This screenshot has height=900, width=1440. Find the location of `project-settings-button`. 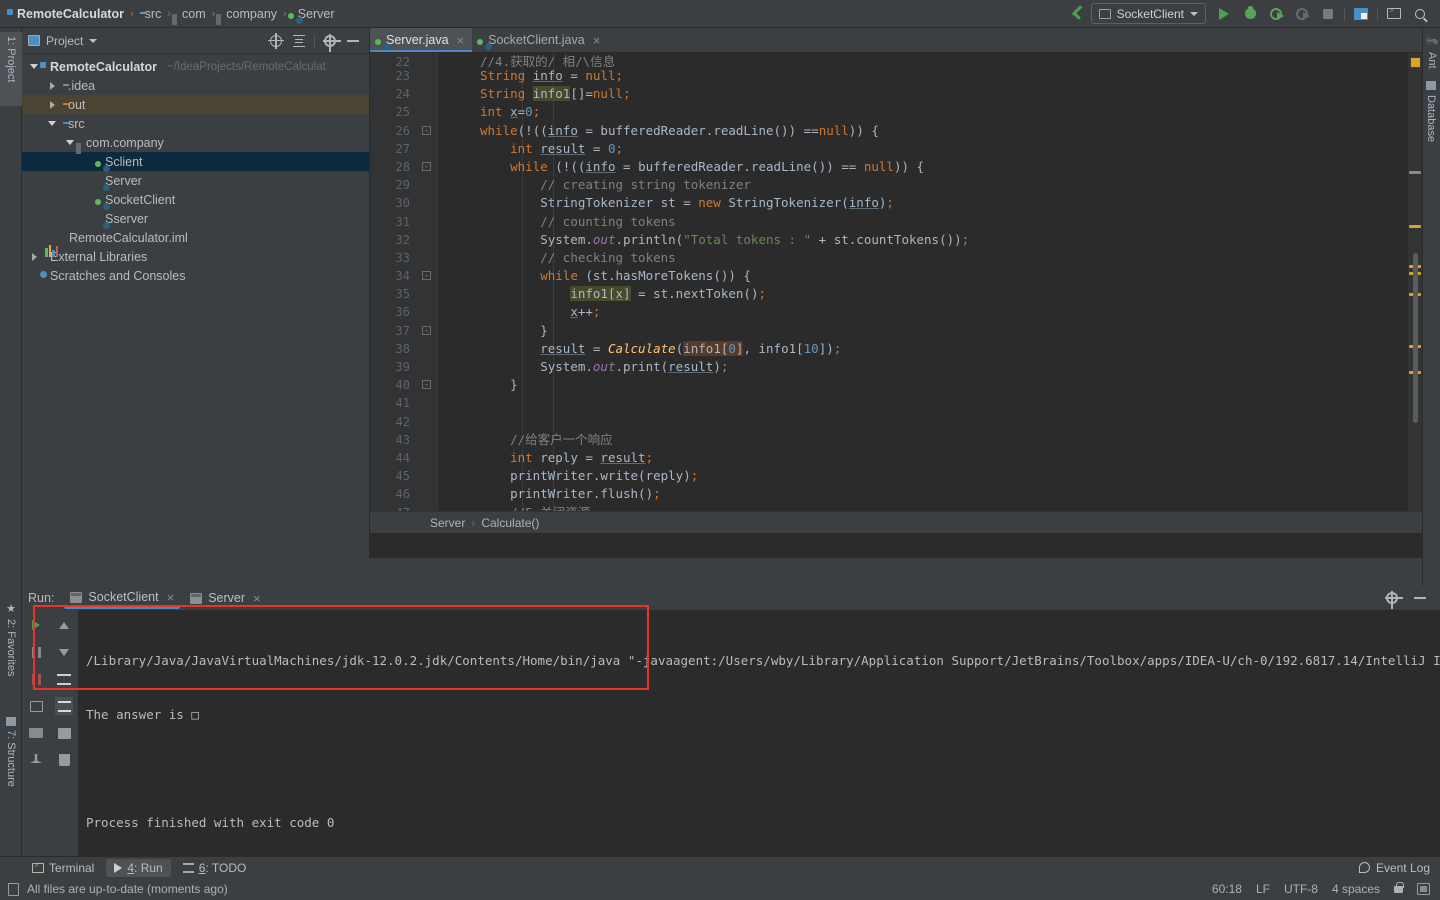

project-settings-button is located at coordinates (330, 41).